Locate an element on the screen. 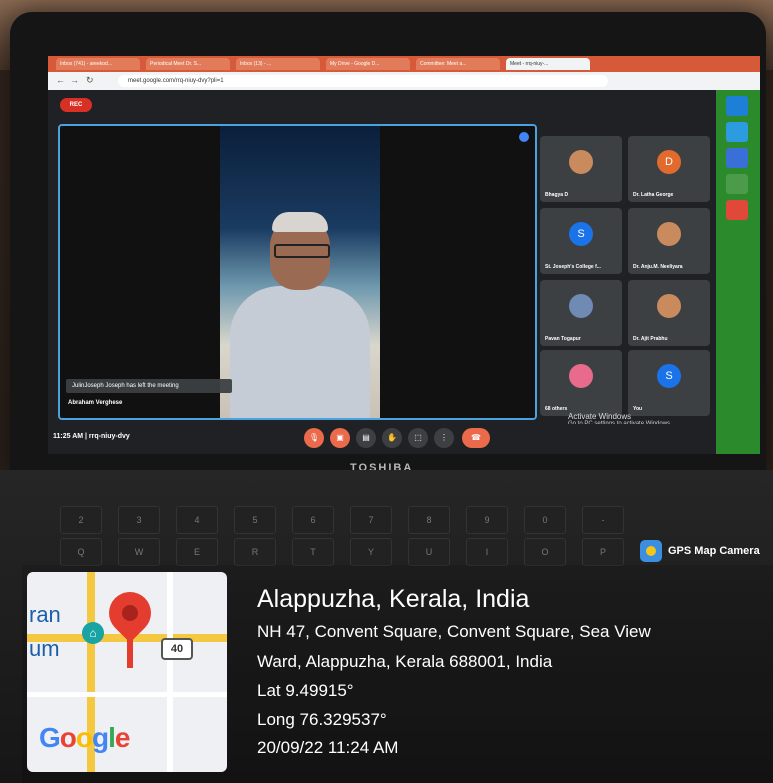 The image size is (773, 783). key: Y is located at coordinates (371, 552).